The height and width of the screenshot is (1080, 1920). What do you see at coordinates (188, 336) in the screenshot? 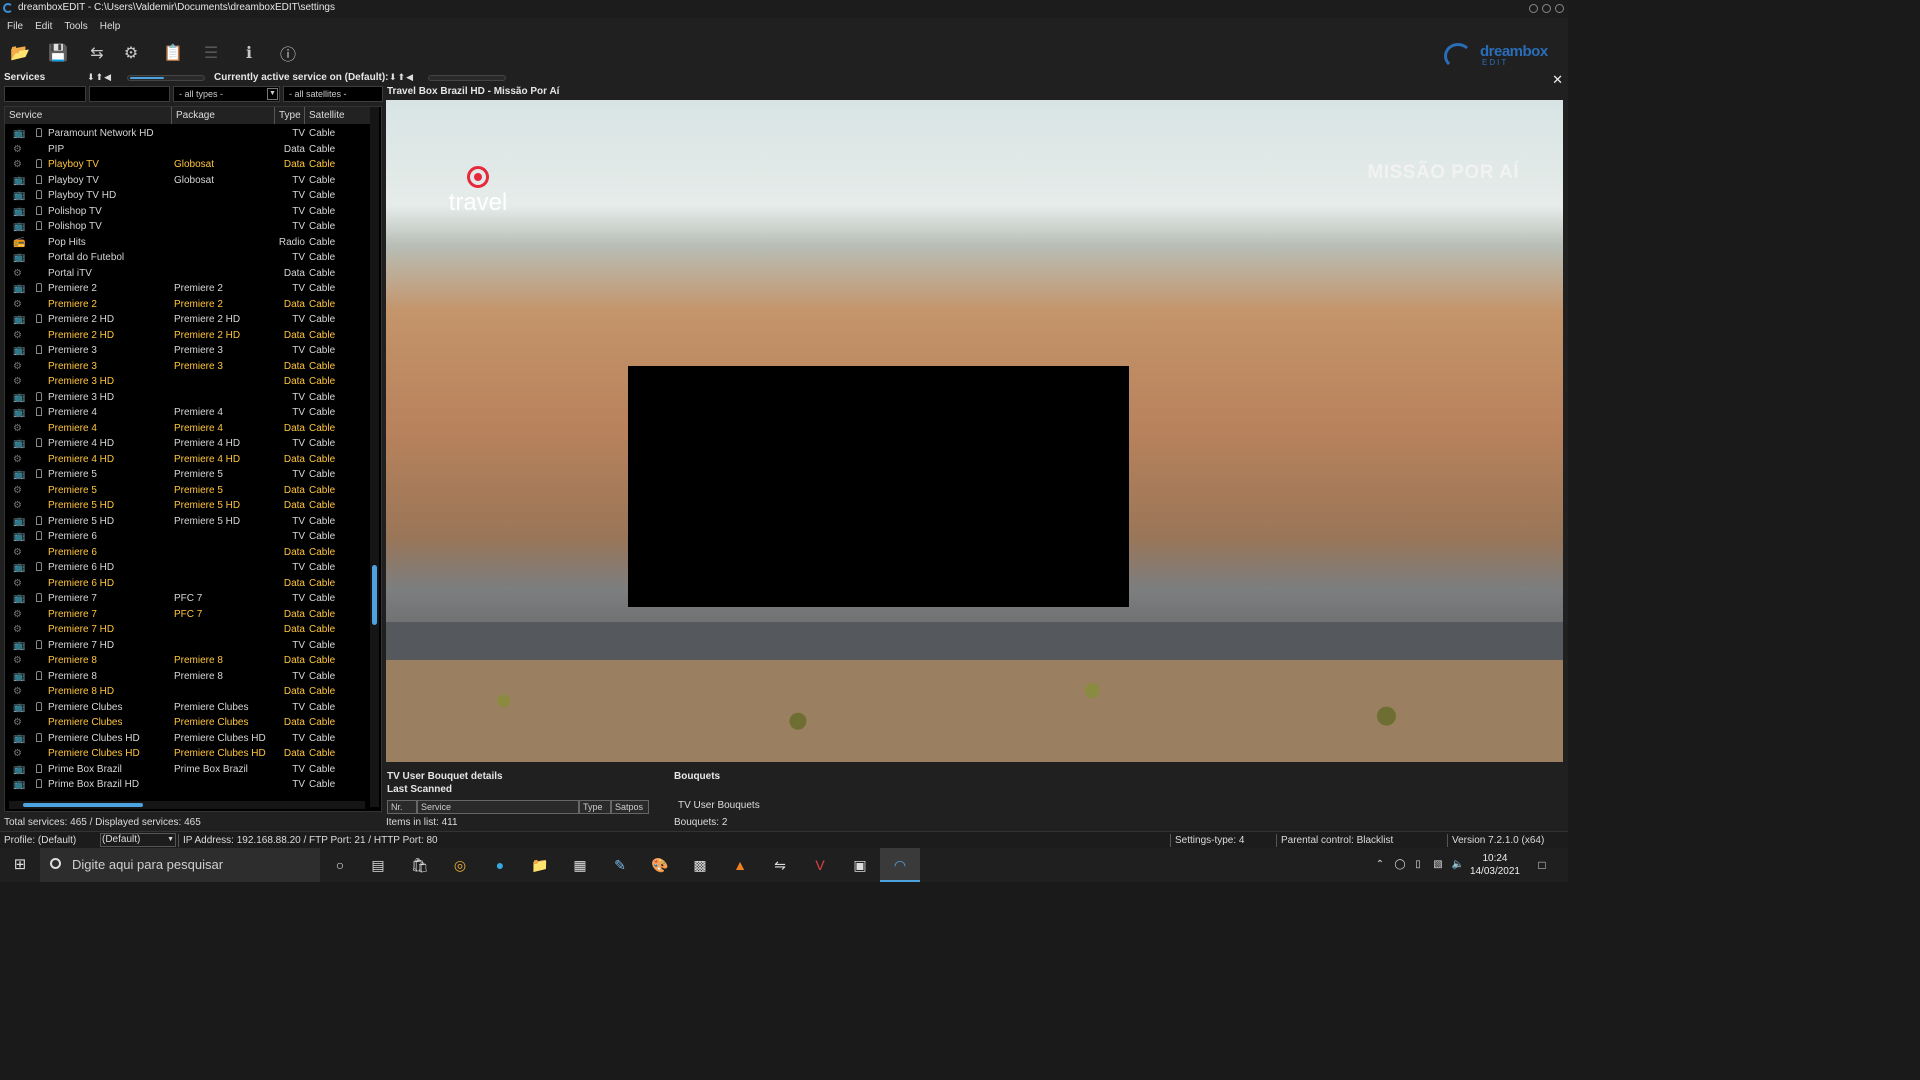
I see `table-row: ⚙ Premiere 2 HD Premiere 2 HD Data Cable` at bounding box center [188, 336].